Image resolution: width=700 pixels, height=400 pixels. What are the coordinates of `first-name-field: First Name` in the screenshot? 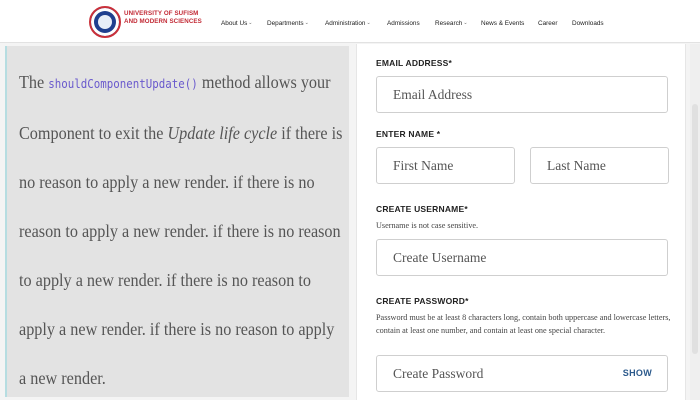 It's located at (445, 165).